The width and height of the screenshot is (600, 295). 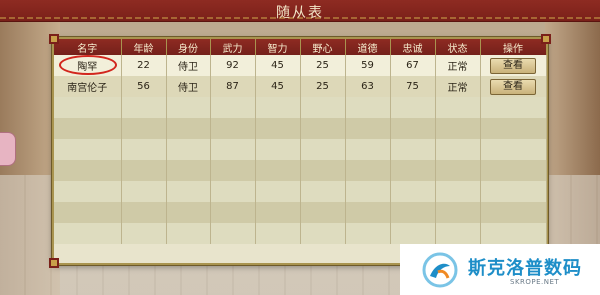 I want to click on header-age: 年龄, so click(x=144, y=47).